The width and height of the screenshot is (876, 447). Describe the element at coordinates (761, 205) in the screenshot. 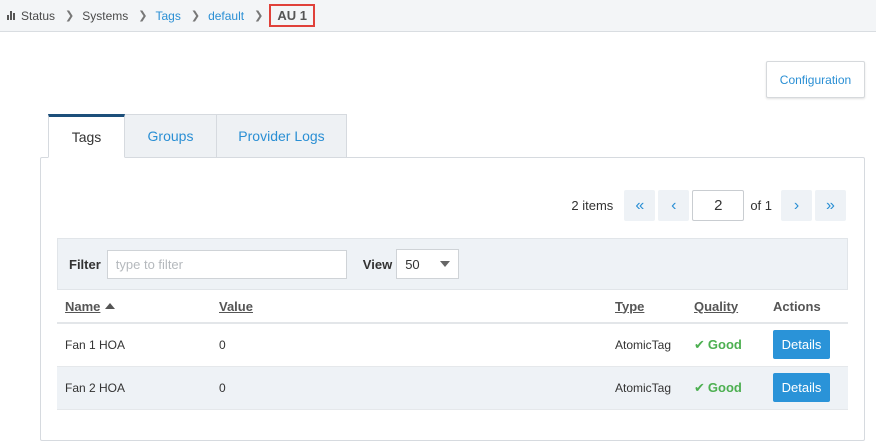

I see `page-total: of 1` at that location.